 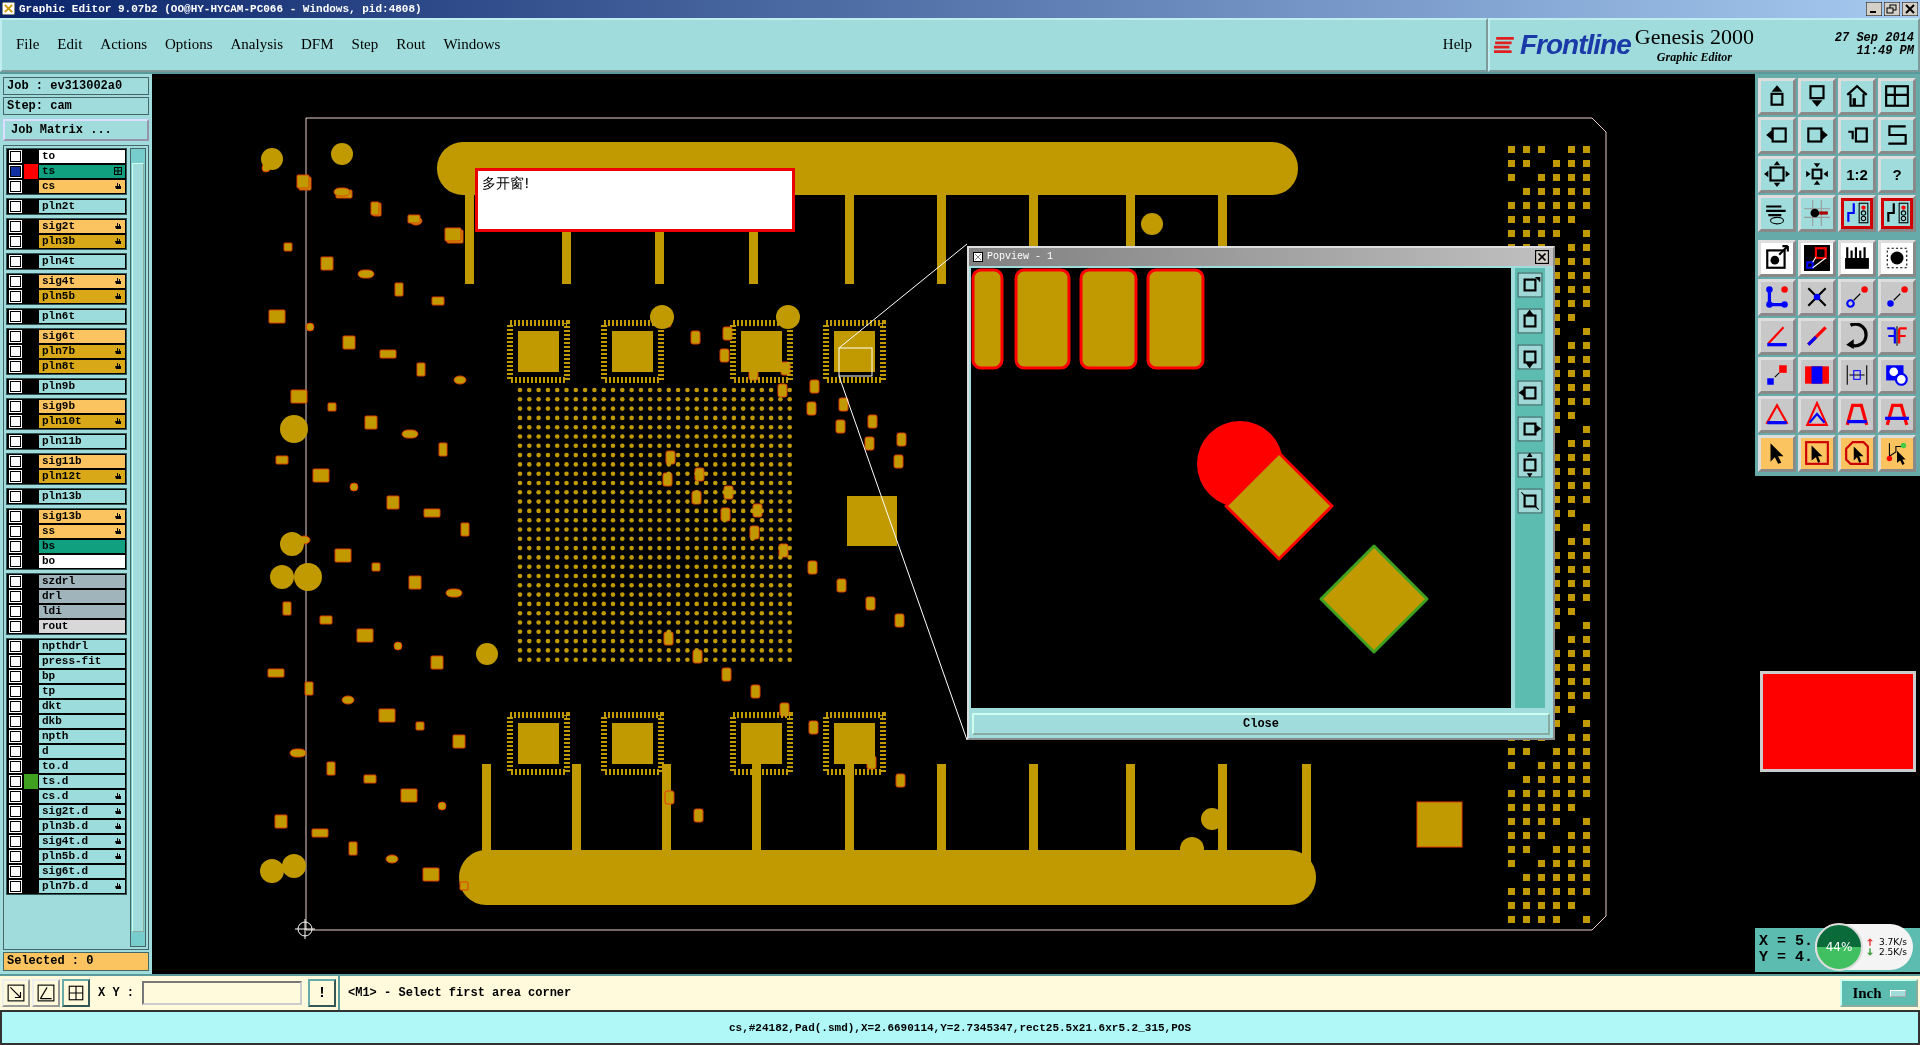 I want to click on date-text: 27 Sep 2014, so click(x=1874, y=38).